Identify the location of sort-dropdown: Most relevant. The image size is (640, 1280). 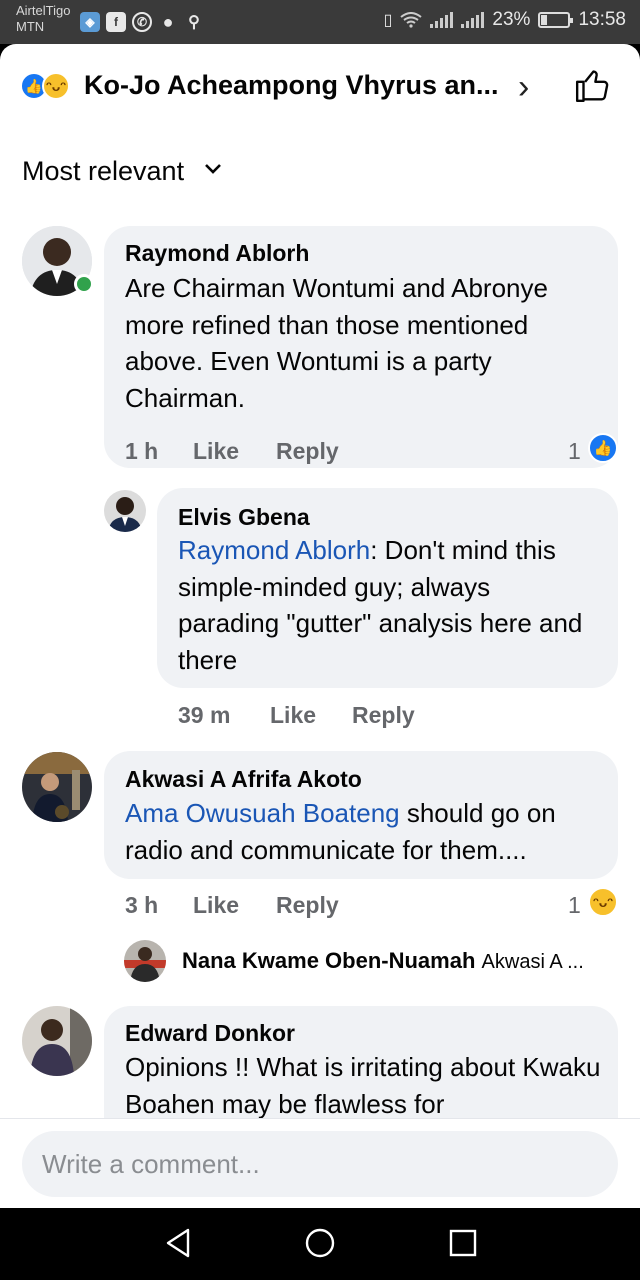
(103, 171).